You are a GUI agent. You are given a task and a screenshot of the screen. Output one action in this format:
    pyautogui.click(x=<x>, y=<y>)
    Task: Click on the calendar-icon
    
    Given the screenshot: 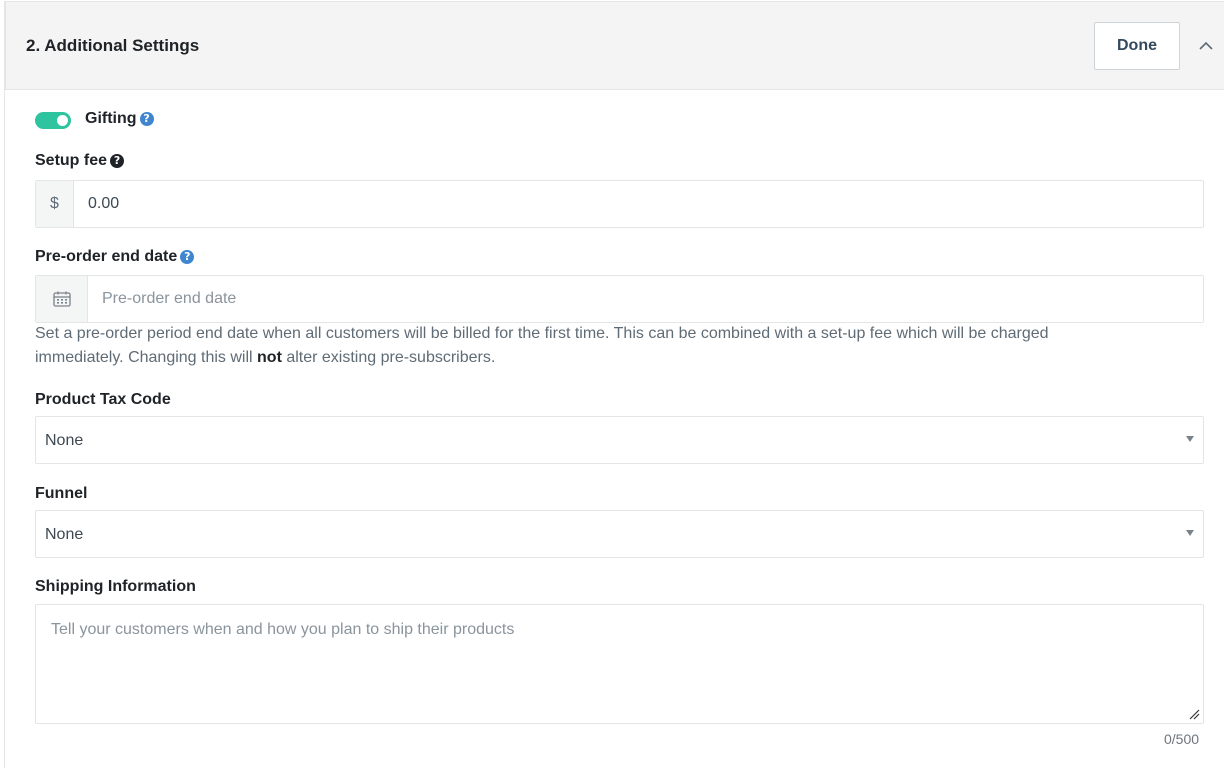 What is the action you would take?
    pyautogui.click(x=61, y=299)
    